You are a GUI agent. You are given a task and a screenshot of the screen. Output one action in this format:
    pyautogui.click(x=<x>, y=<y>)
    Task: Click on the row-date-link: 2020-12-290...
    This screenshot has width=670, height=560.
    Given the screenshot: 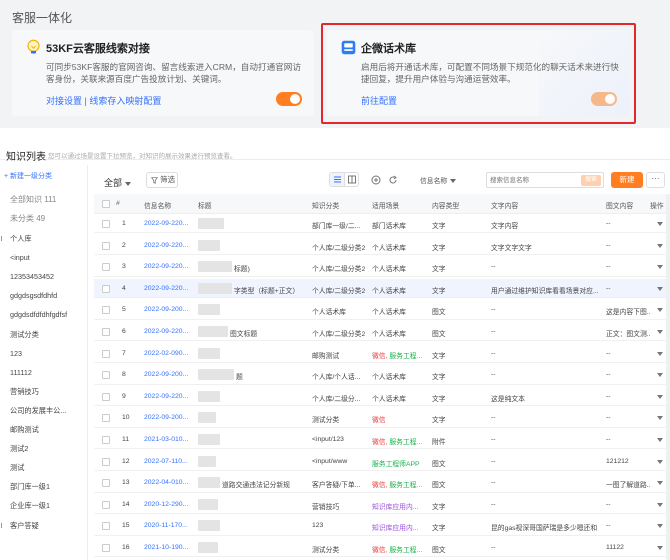 What is the action you would take?
    pyautogui.click(x=171, y=504)
    